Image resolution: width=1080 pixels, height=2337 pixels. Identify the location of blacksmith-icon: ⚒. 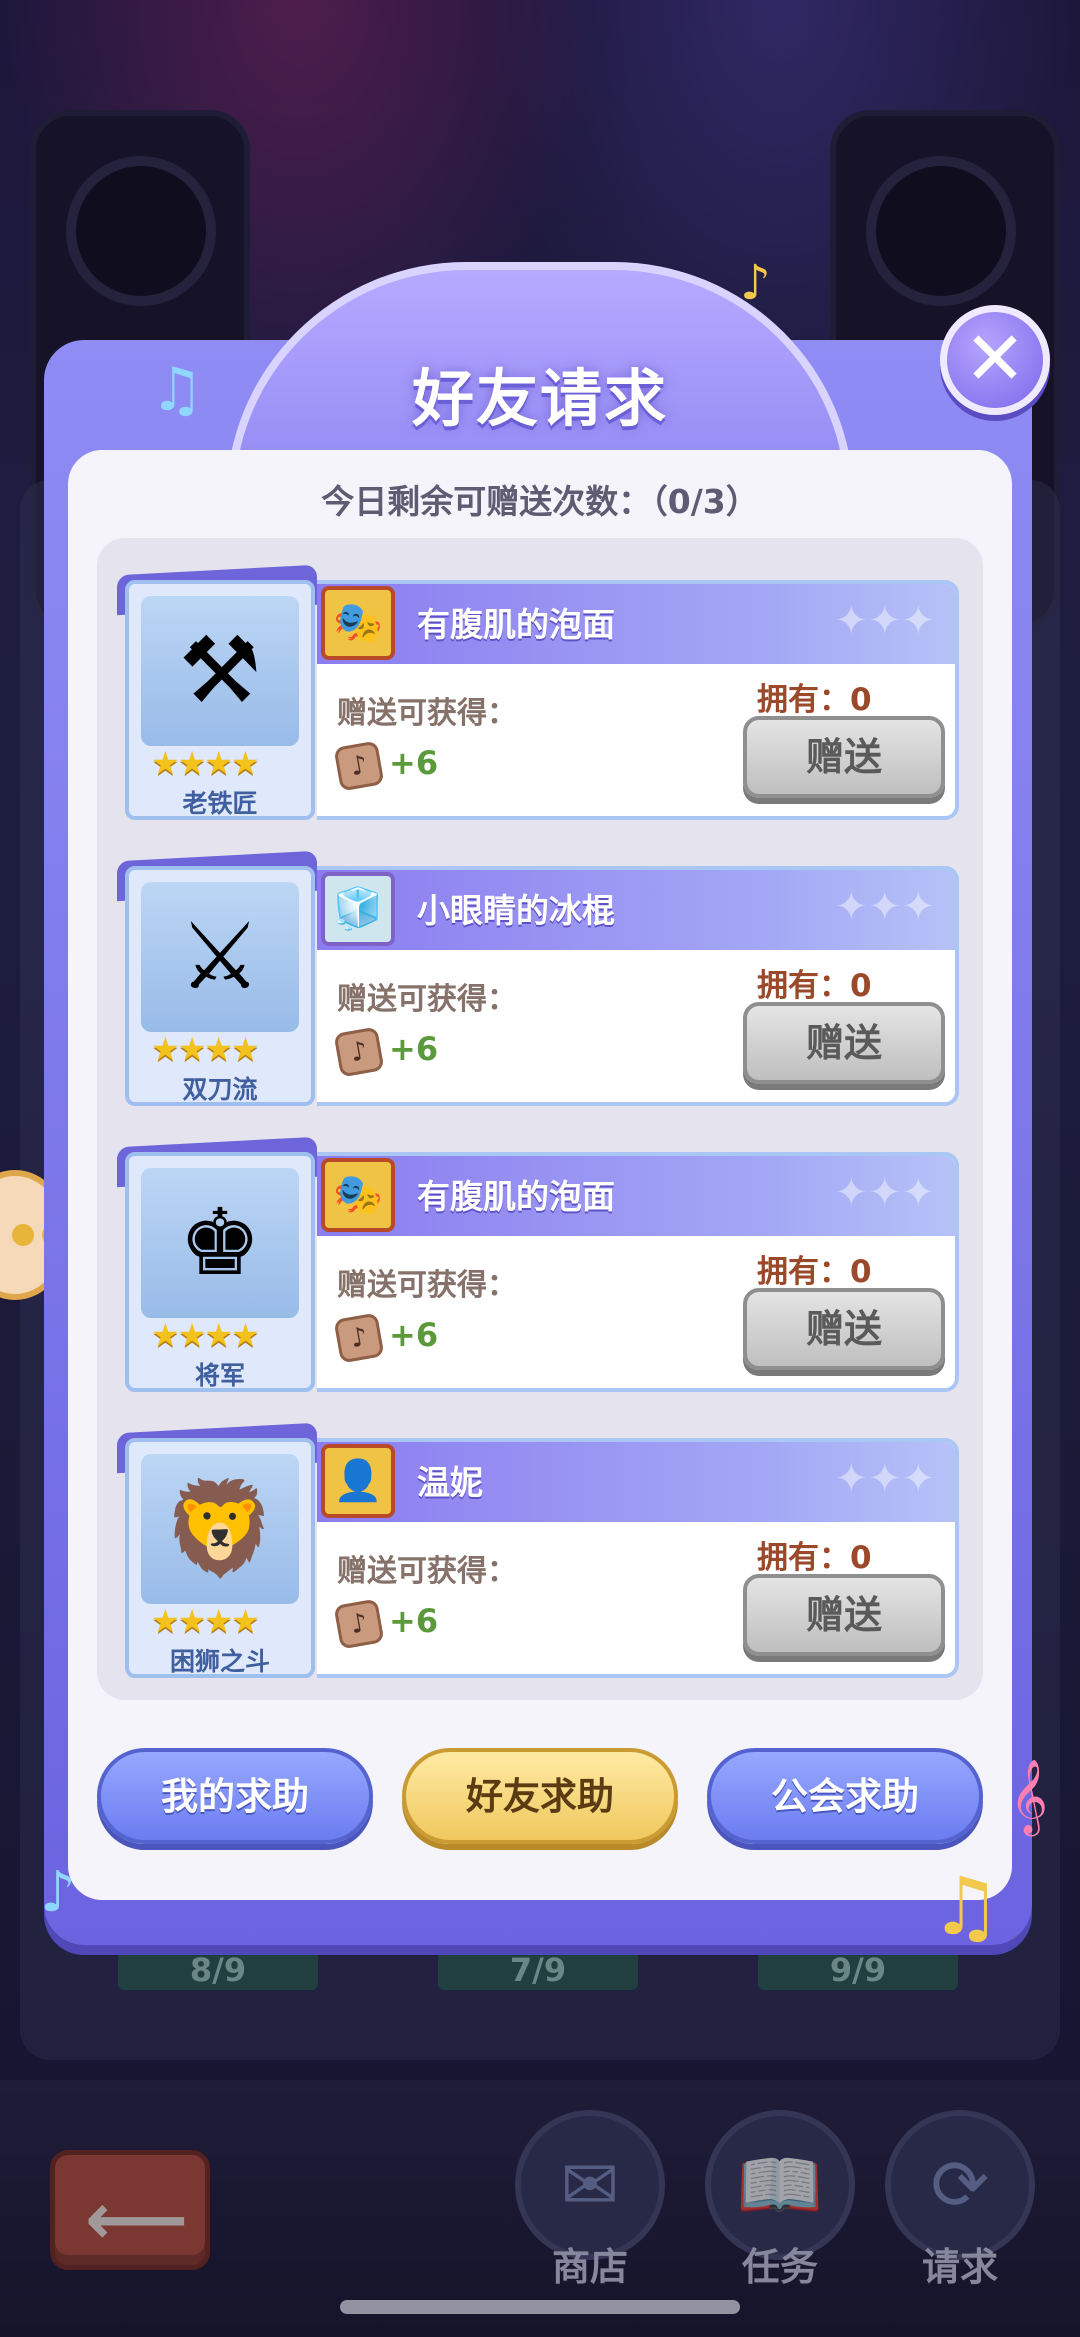
(220, 671).